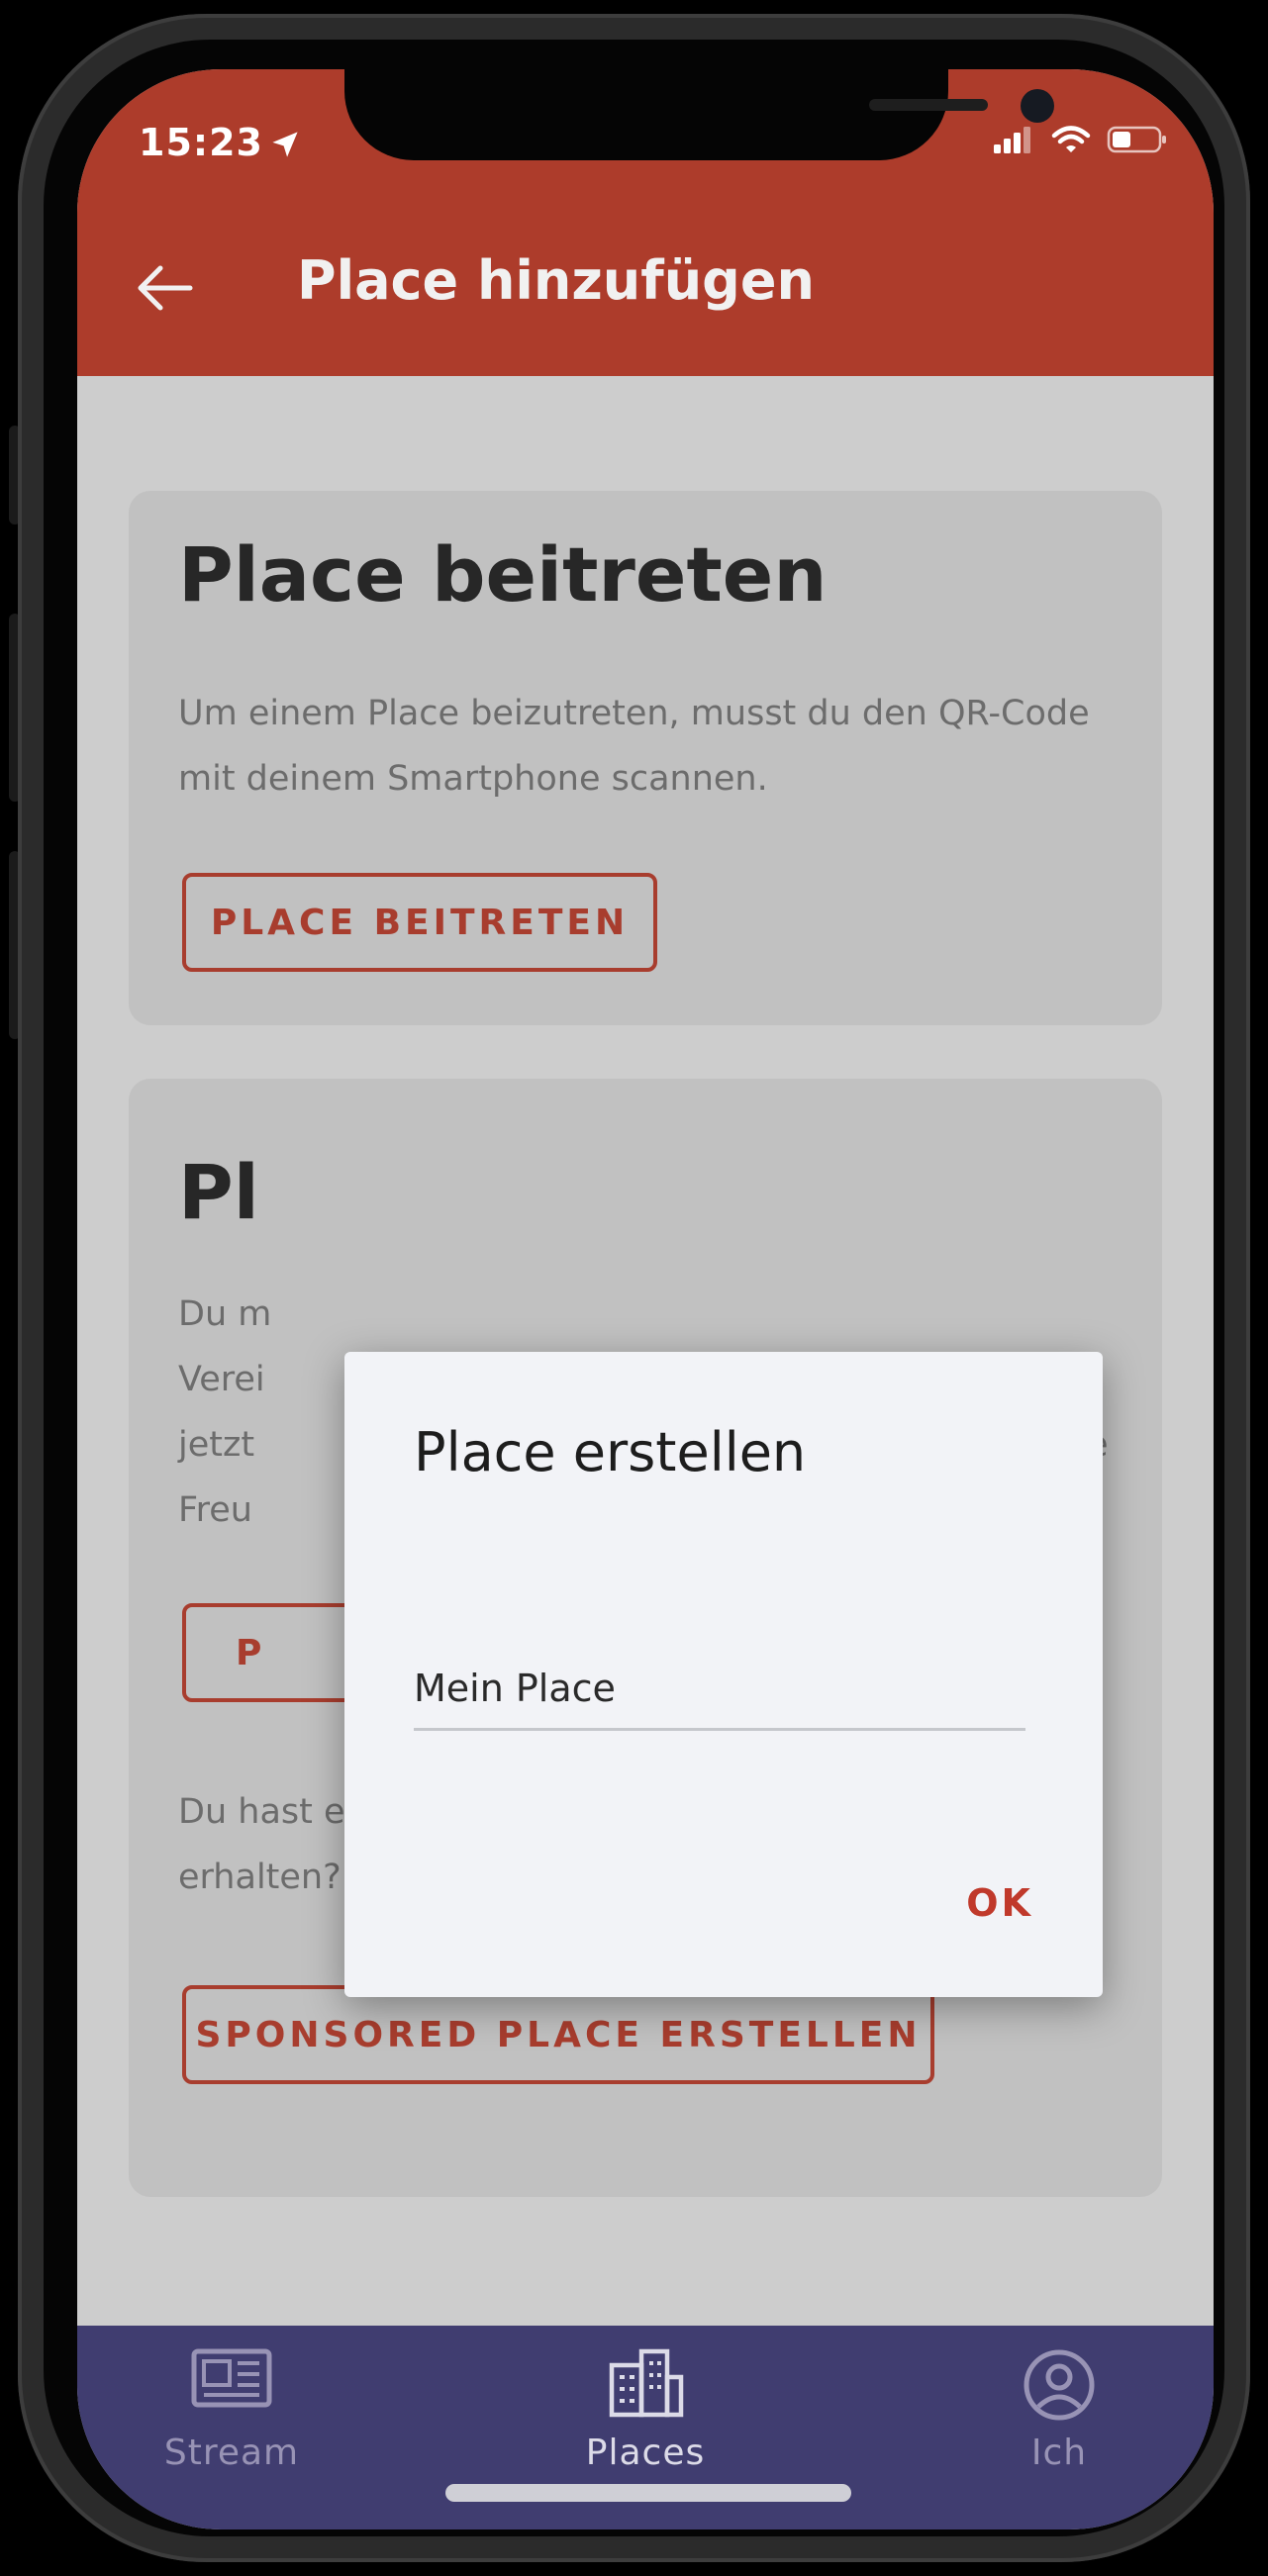 The height and width of the screenshot is (2576, 1268). I want to click on buildings-icon, so click(646, 2383).